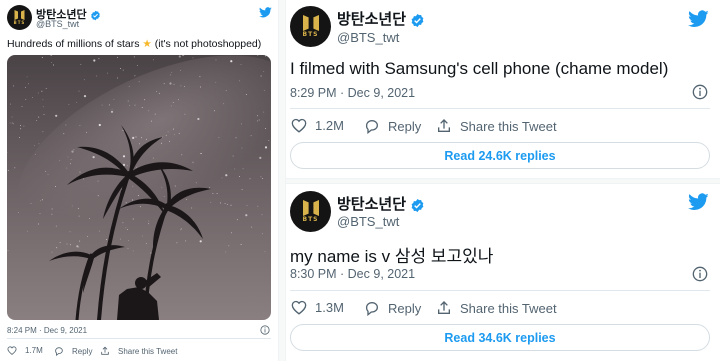 The width and height of the screenshot is (720, 361). What do you see at coordinates (329, 125) in the screenshot?
I see `like-count: 1.2M` at bounding box center [329, 125].